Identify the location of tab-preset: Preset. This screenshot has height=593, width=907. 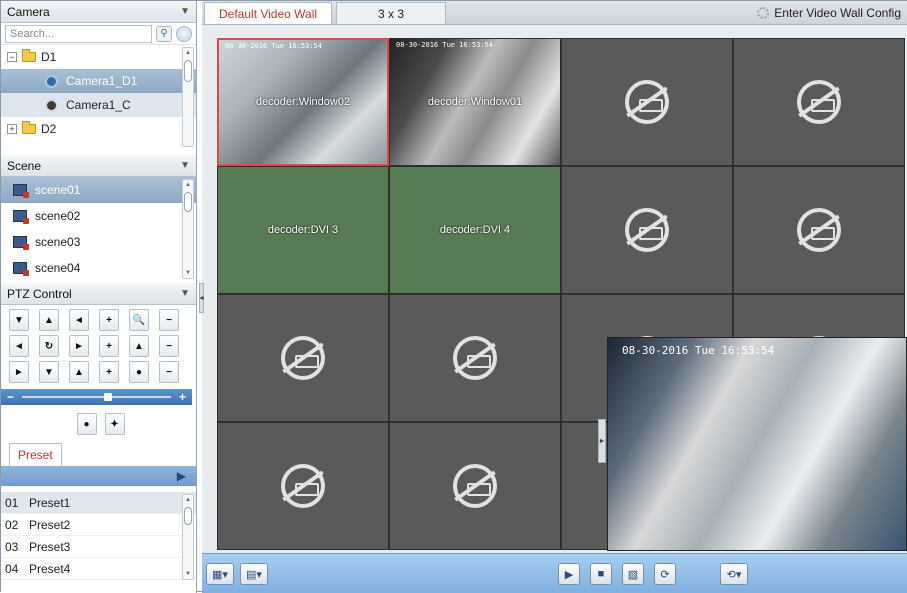
(35, 454).